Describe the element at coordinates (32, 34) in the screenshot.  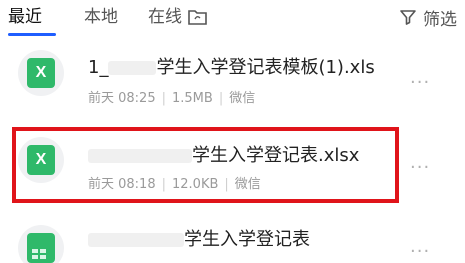
I see `active-tab-indicator` at that location.